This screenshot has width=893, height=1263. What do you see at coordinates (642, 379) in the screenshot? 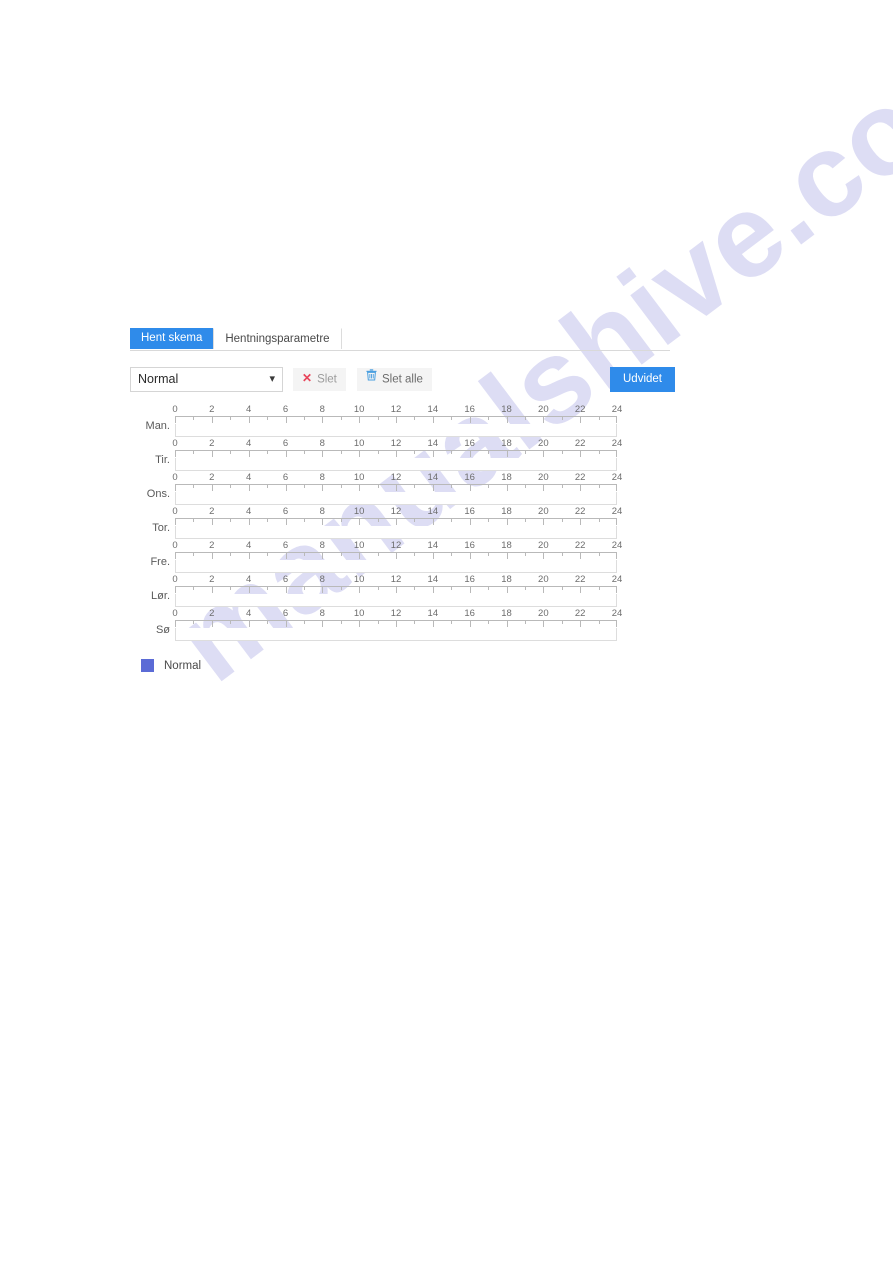
I see `advanced-button: Udvidet` at bounding box center [642, 379].